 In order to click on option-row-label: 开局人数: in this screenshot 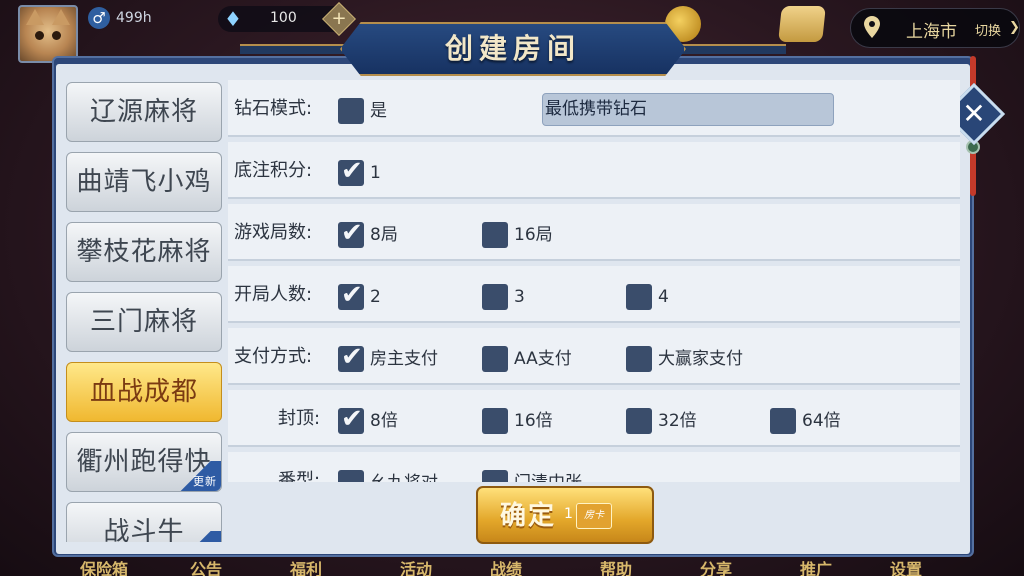, I will do `click(273, 294)`.